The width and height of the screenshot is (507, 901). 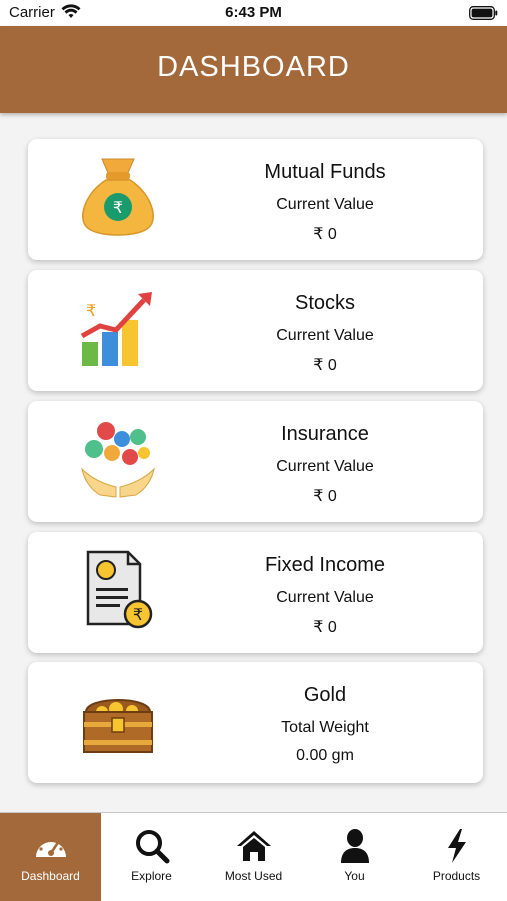 What do you see at coordinates (255, 722) in the screenshot?
I see `card-gold: Gold Total Weight 0.00 gm` at bounding box center [255, 722].